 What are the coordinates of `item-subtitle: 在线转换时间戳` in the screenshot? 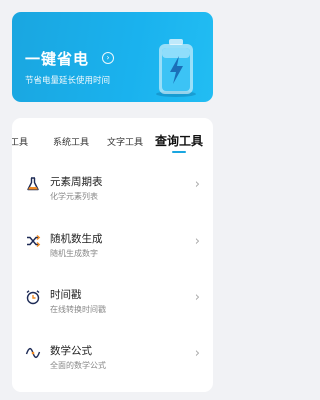 It's located at (78, 309).